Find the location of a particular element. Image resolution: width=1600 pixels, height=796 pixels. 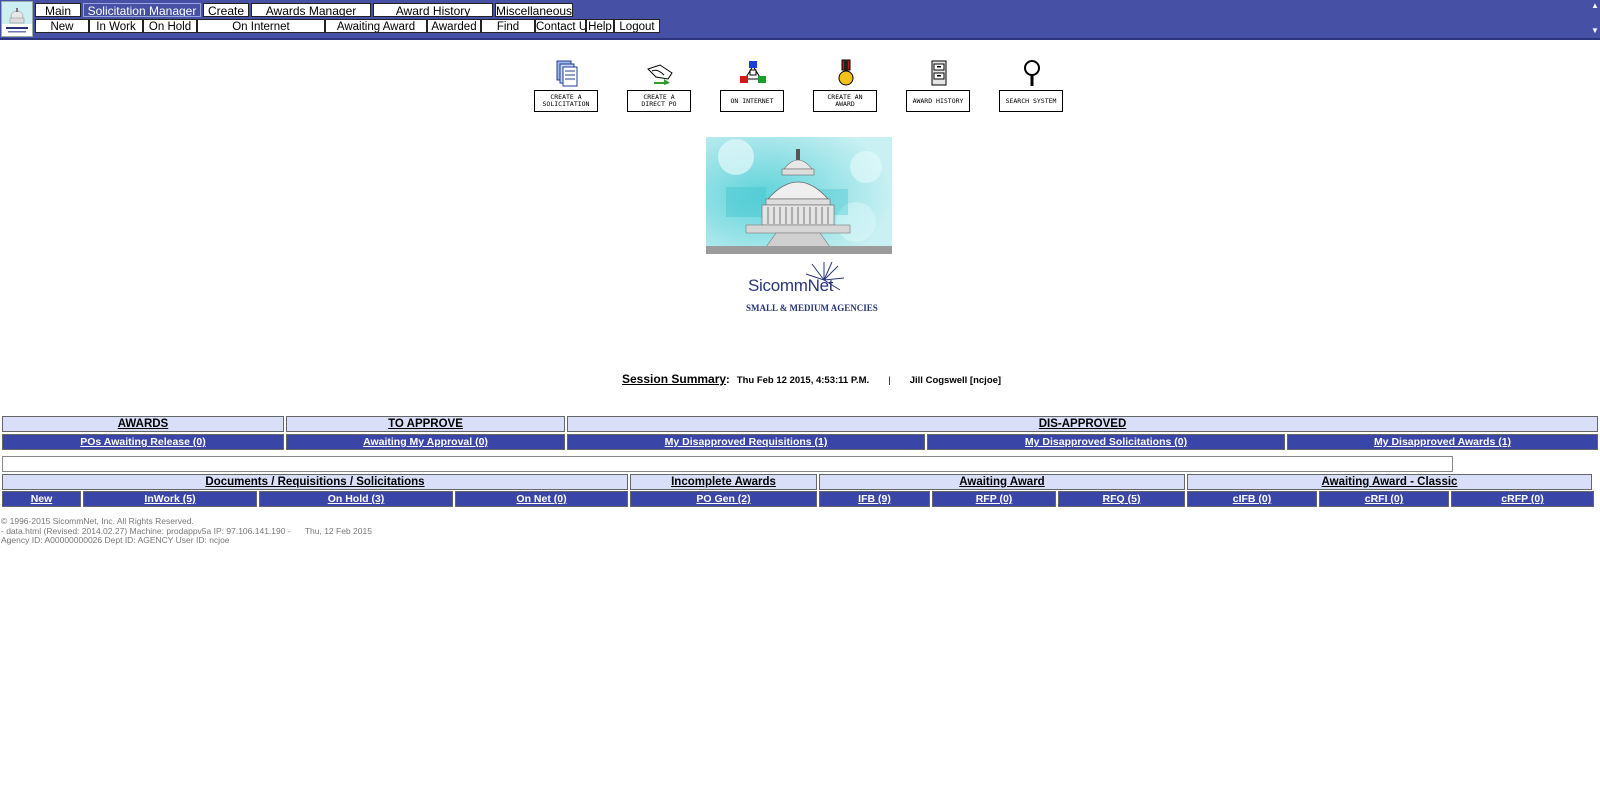

on-internet-button: ON INTERNET is located at coordinates (753, 87).